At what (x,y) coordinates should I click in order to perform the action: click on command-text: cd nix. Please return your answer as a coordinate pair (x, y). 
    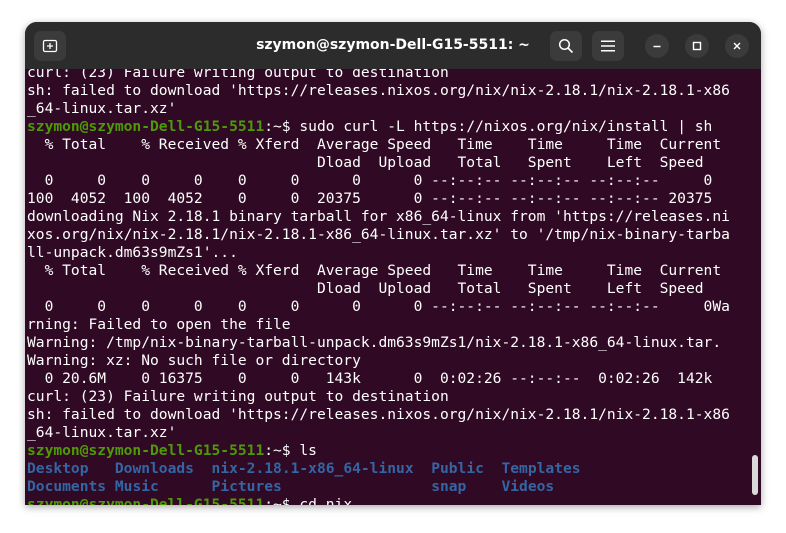
    Looking at the image, I should click on (326, 500).